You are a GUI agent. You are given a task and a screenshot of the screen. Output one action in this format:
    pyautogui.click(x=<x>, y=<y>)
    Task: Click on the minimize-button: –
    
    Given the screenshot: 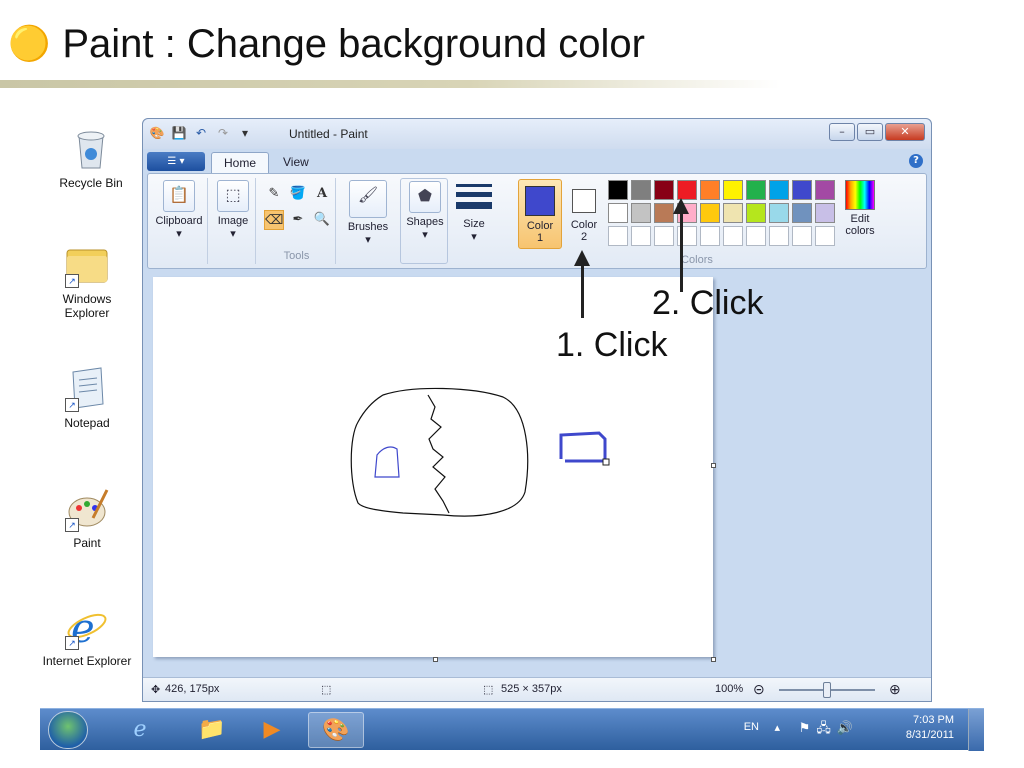 What is the action you would take?
    pyautogui.click(x=842, y=132)
    